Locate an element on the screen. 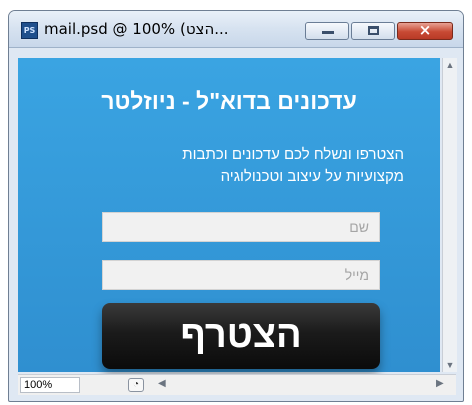 Image resolution: width=472 pixels, height=405 pixels. minimize-icon is located at coordinates (328, 32).